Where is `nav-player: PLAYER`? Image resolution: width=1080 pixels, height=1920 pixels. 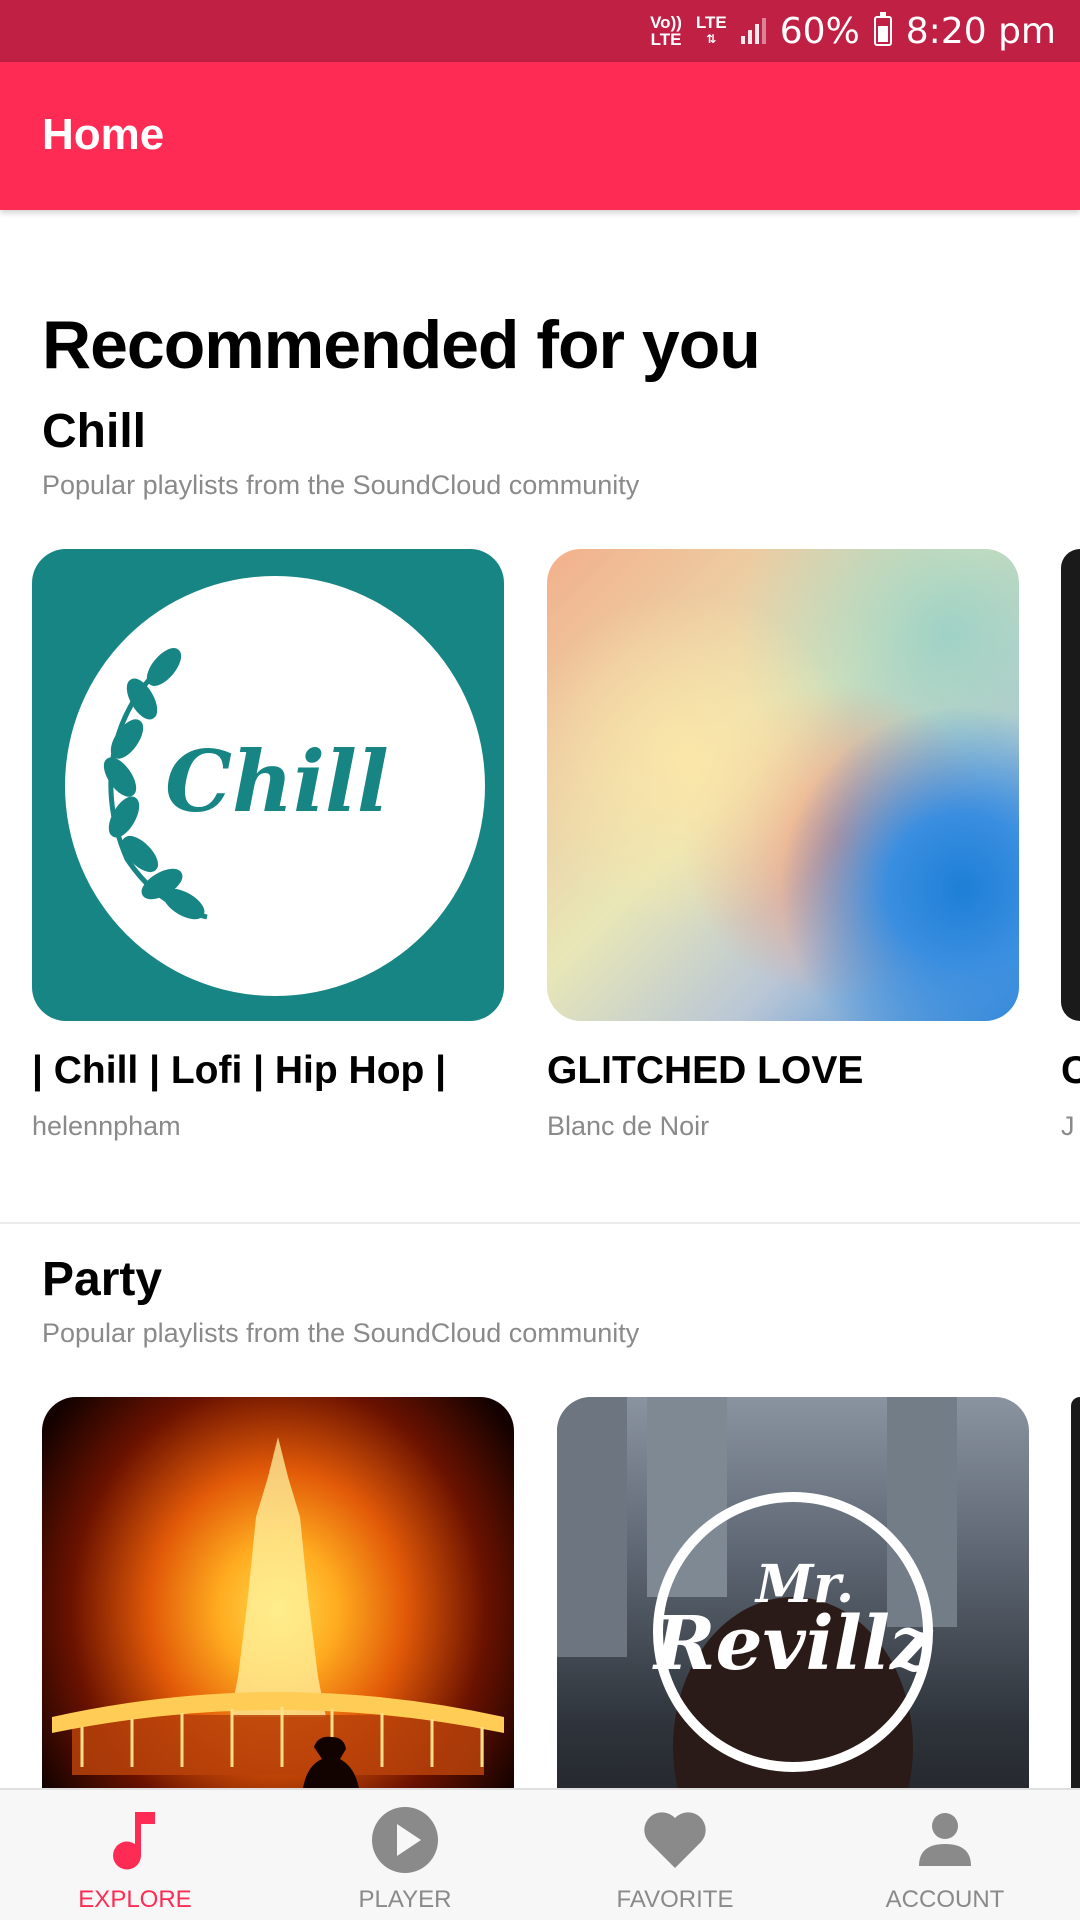
nav-player: PLAYER is located at coordinates (405, 1855).